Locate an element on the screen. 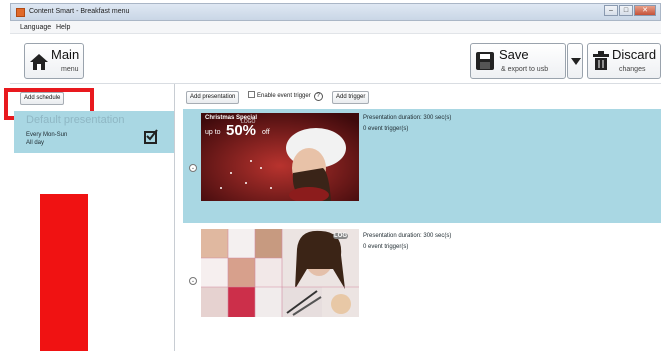 The image size is (661, 351). window-controls: – □ ✕ is located at coordinates (630, 10).